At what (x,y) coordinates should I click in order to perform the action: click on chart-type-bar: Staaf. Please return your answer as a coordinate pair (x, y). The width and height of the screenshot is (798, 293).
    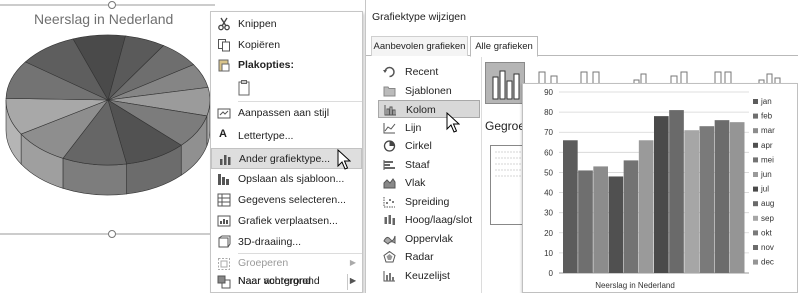
    Looking at the image, I should click on (429, 165).